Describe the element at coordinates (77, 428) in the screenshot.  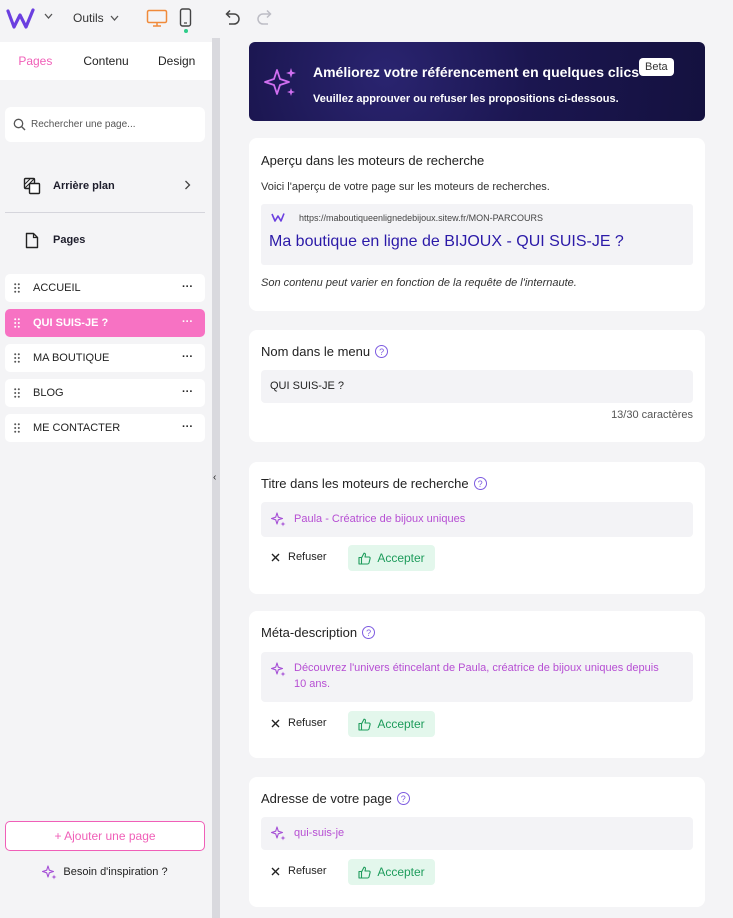
I see `page-label: ME CONTACTER` at that location.